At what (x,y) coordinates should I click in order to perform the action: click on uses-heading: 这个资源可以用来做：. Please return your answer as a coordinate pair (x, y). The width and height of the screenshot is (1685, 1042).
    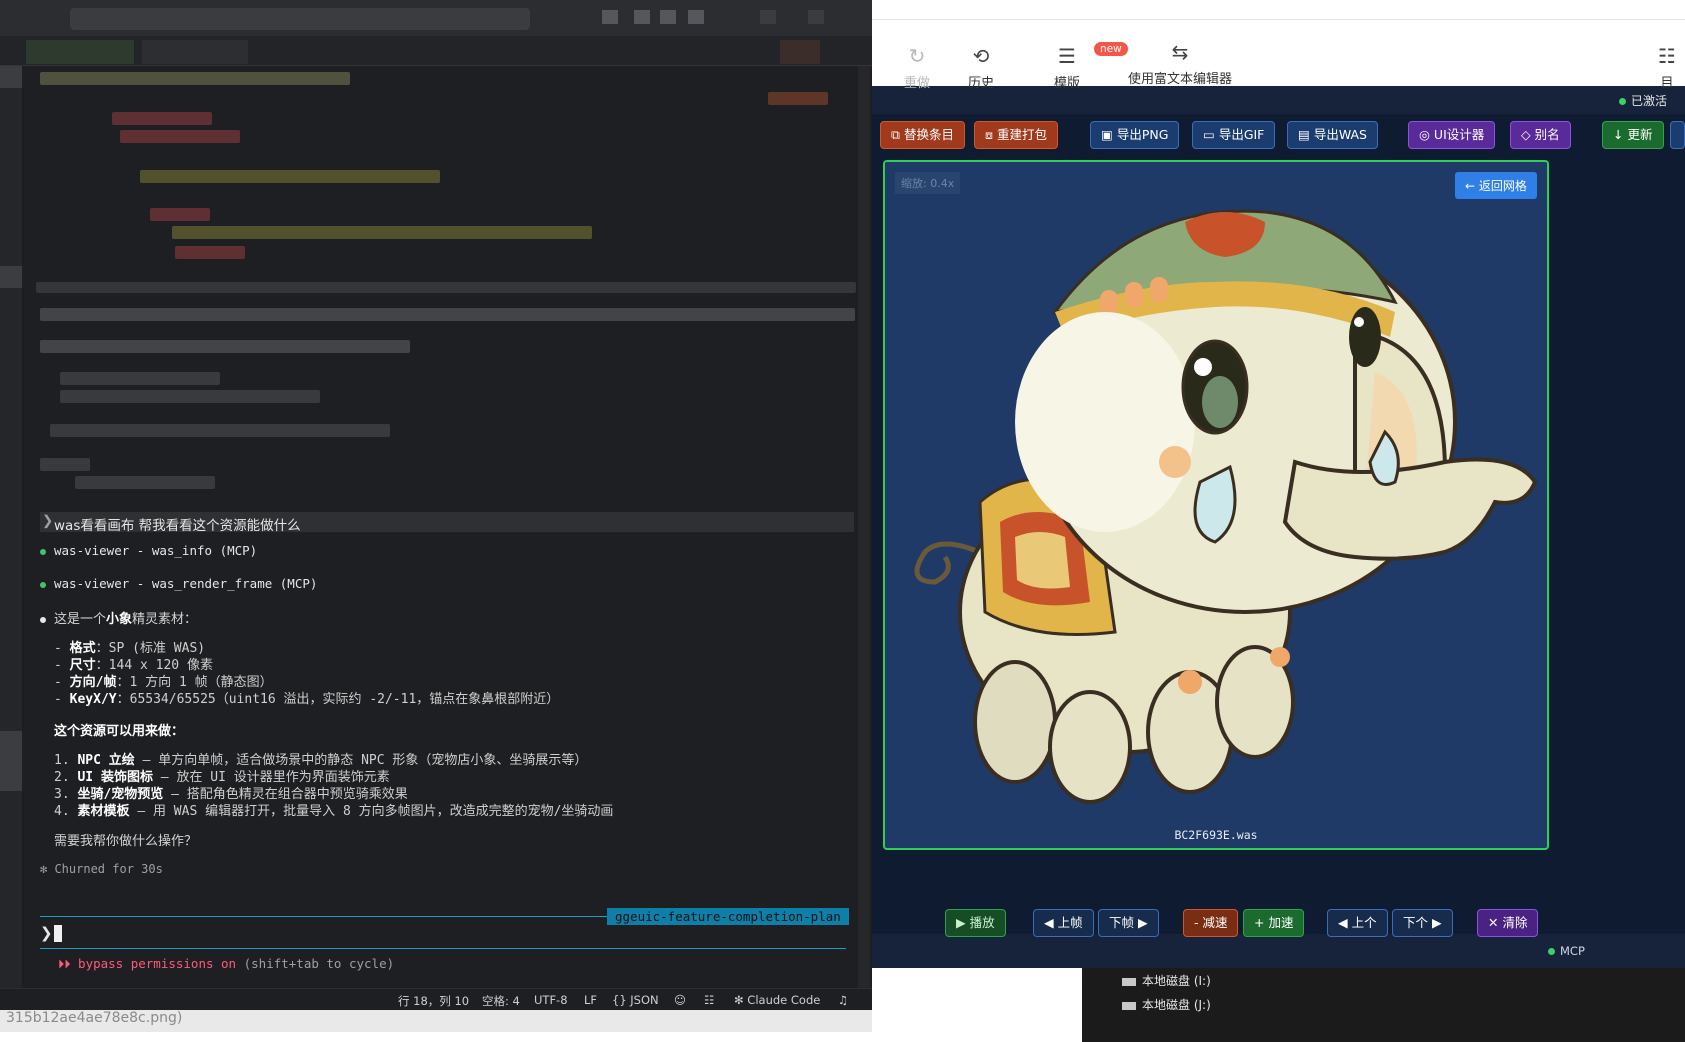
    Looking at the image, I should click on (119, 731).